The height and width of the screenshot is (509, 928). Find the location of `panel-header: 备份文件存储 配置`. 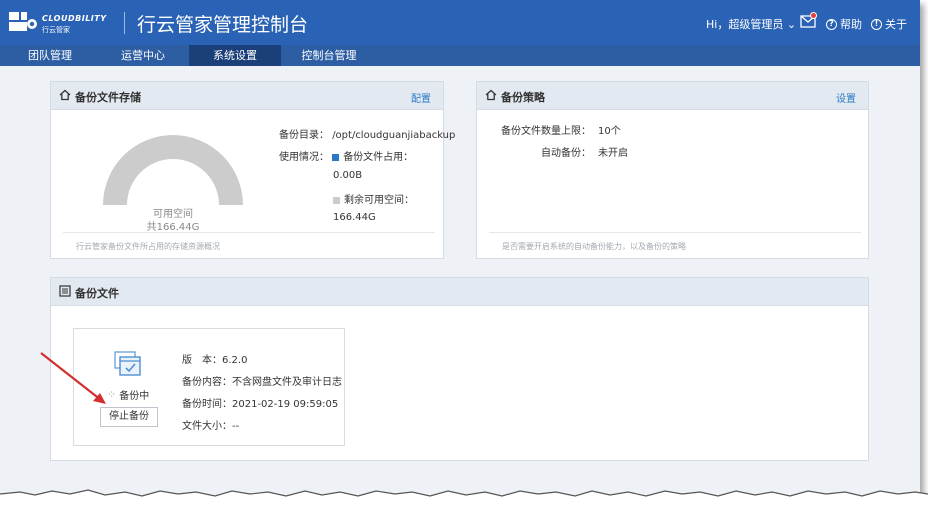

panel-header: 备份文件存储 配置 is located at coordinates (247, 96).